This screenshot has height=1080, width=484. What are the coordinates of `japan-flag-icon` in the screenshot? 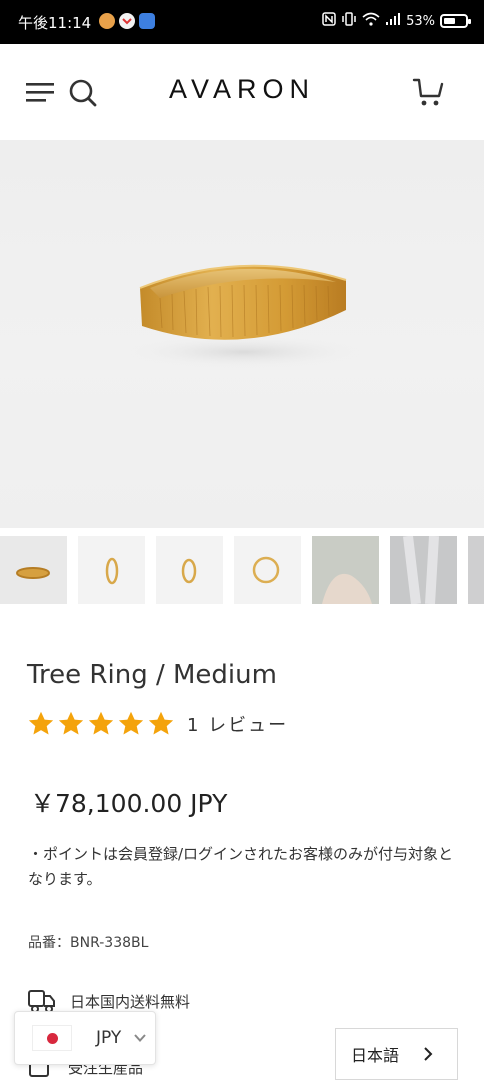 It's located at (52, 1038).